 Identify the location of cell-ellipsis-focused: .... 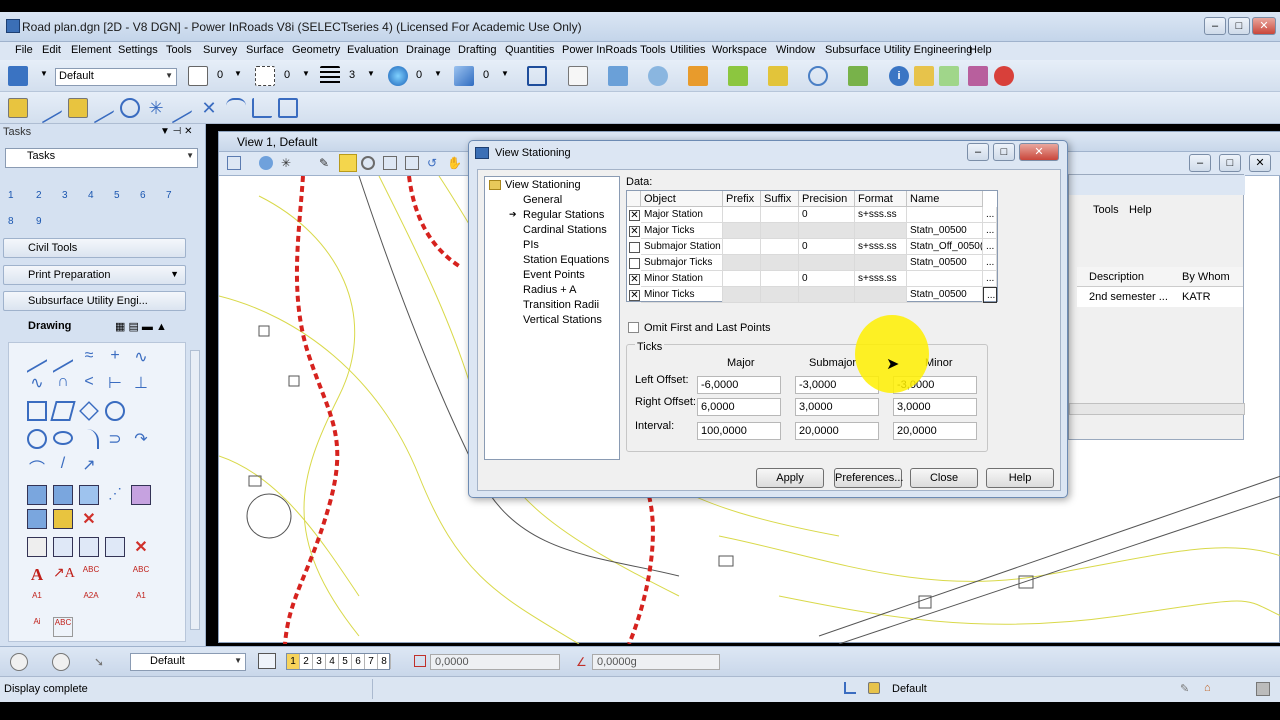
(990, 295).